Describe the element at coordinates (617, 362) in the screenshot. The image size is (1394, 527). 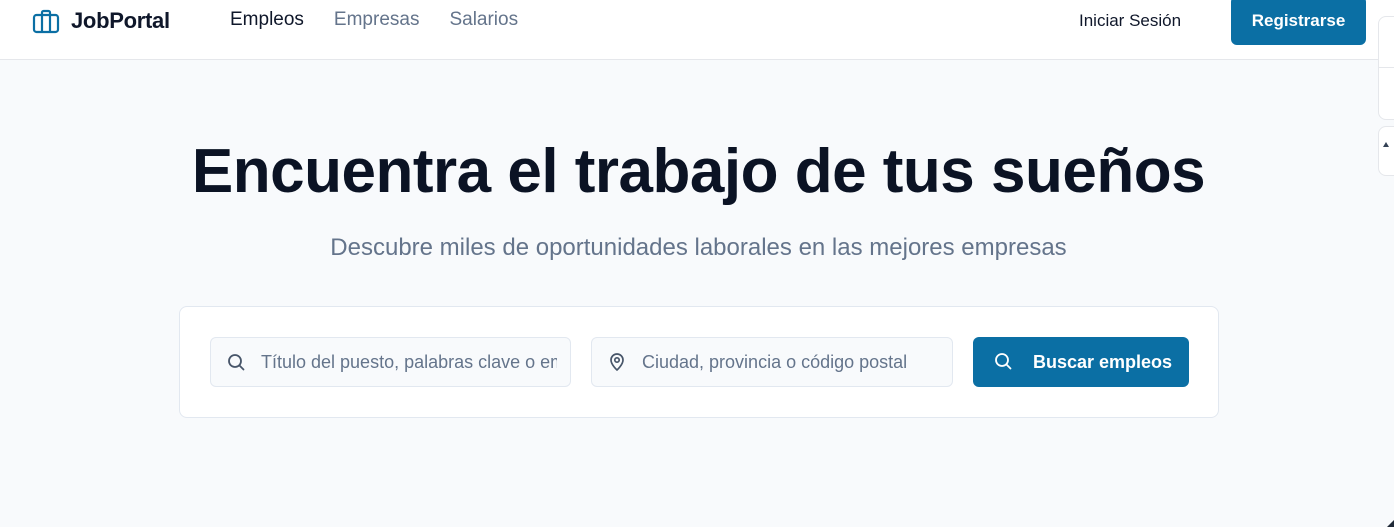
I see `map-pin-icon` at that location.